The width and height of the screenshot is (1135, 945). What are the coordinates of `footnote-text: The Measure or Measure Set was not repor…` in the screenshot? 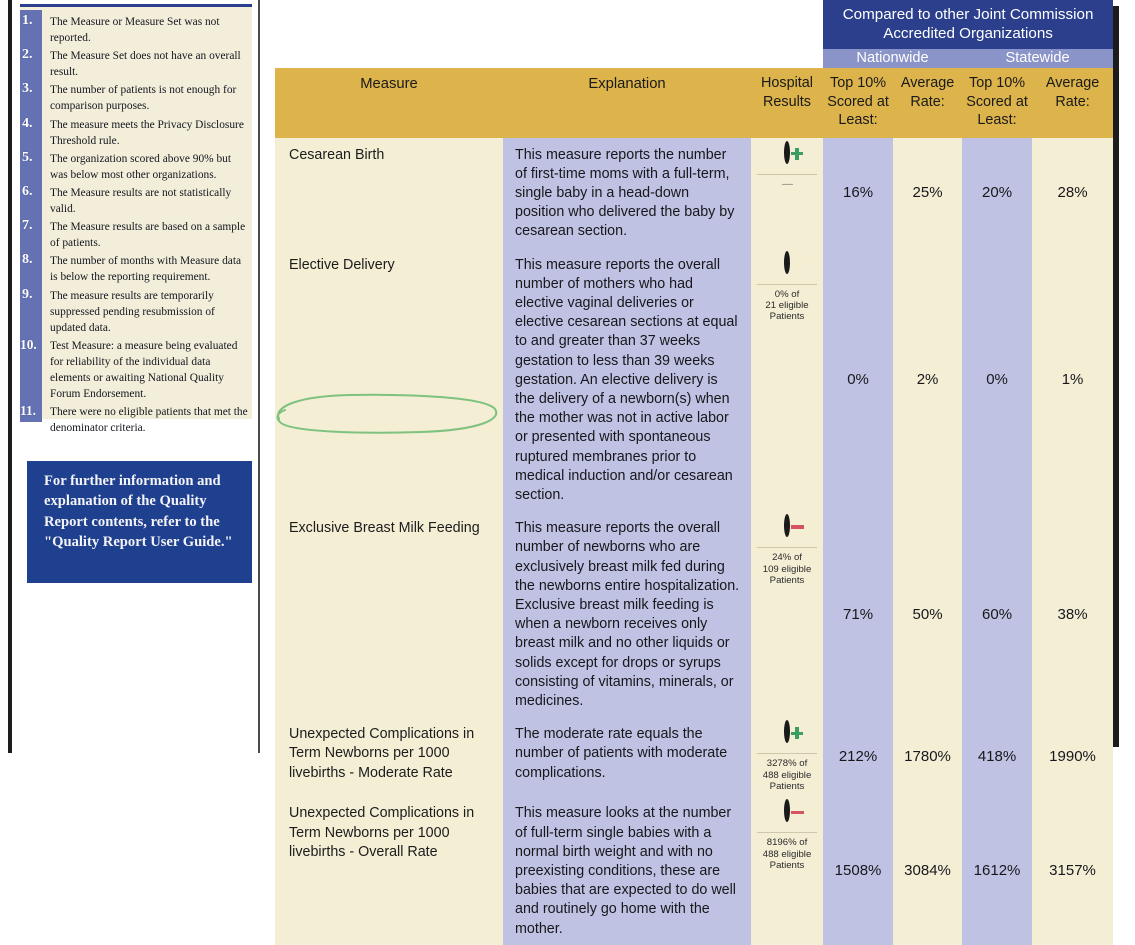 It's located at (135, 30).